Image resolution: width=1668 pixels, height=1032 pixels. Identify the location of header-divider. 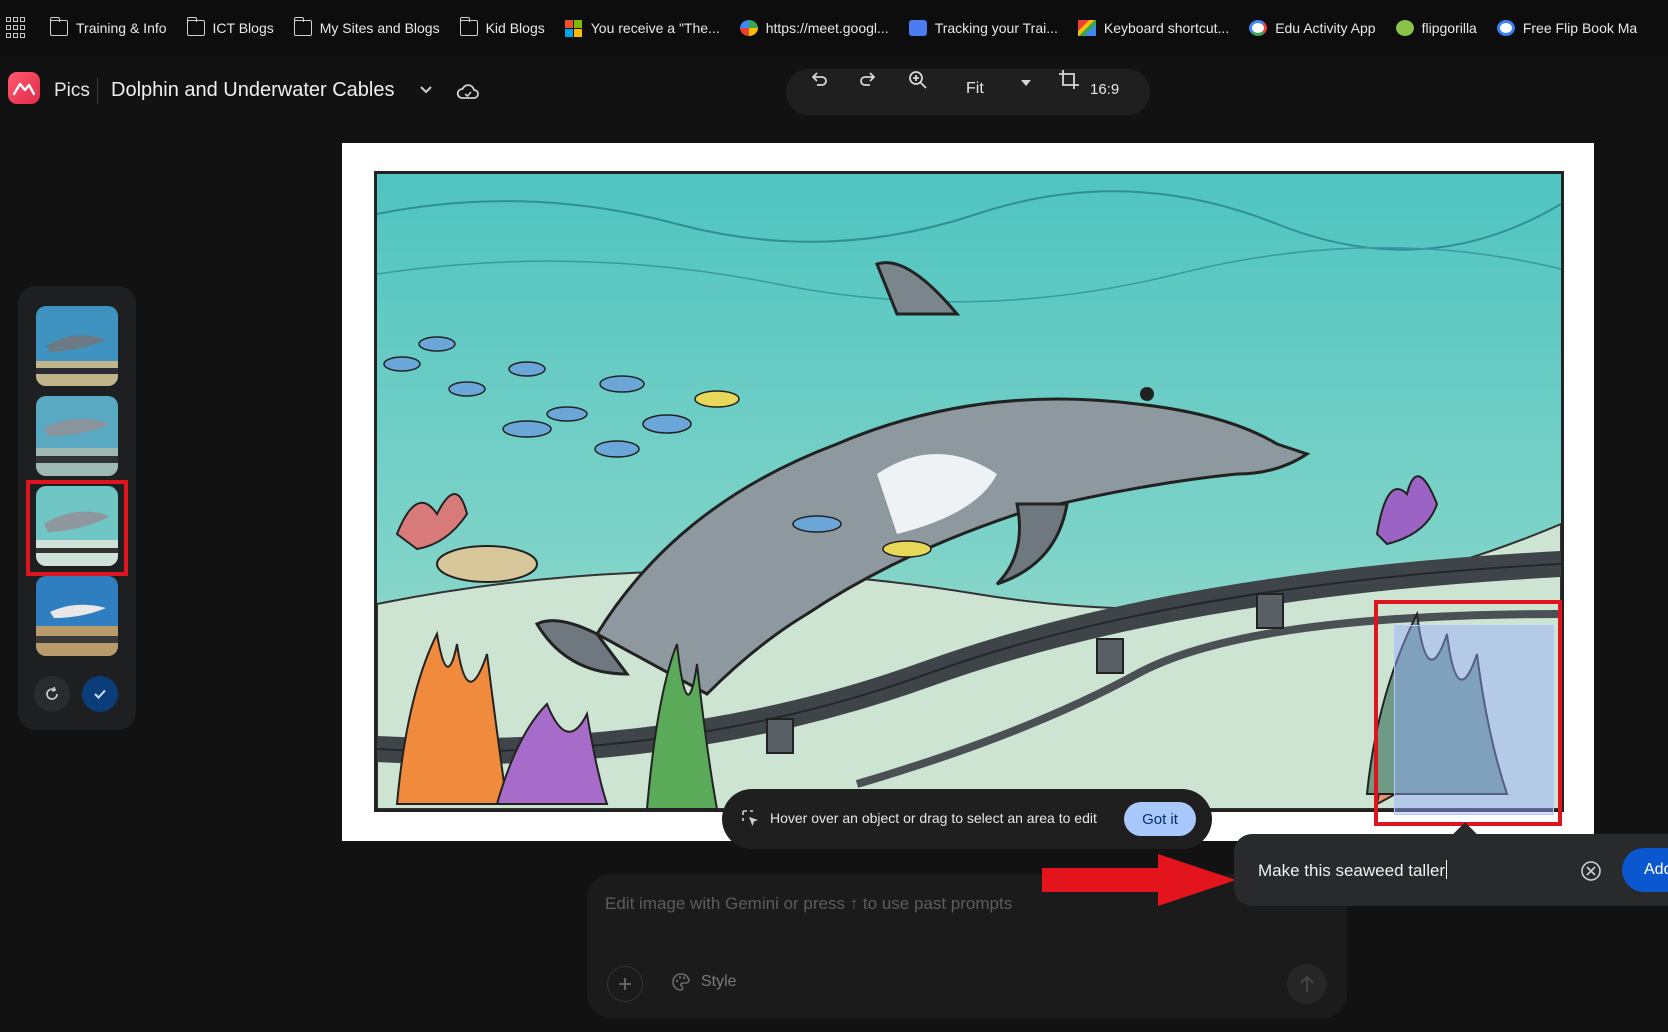
(97, 91).